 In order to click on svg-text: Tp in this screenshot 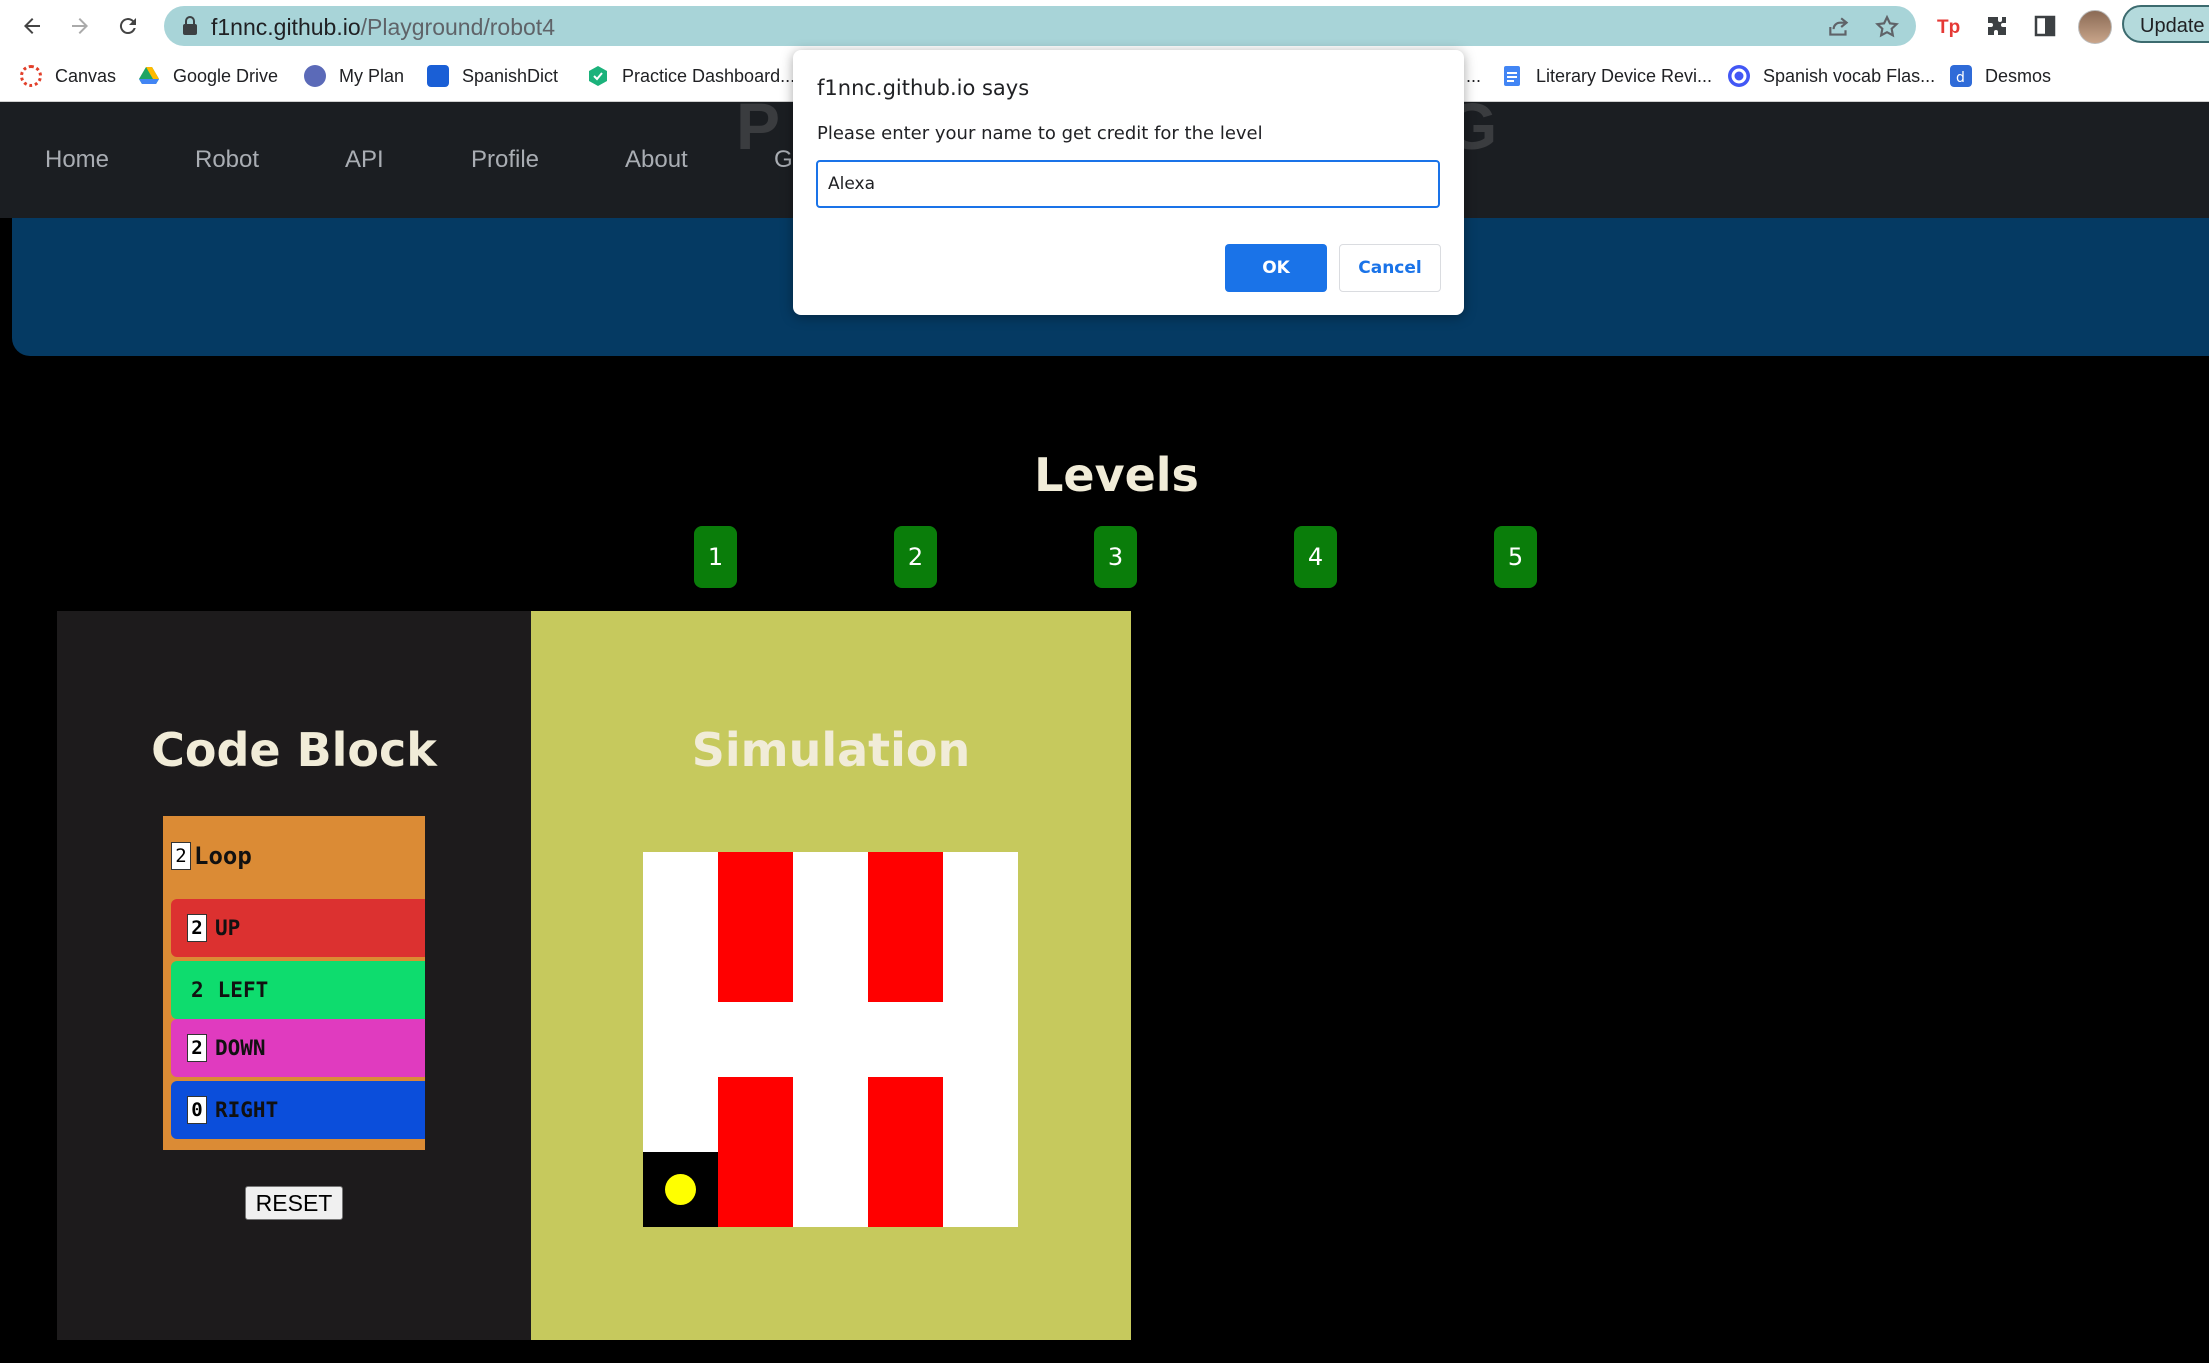, I will do `click(1948, 27)`.